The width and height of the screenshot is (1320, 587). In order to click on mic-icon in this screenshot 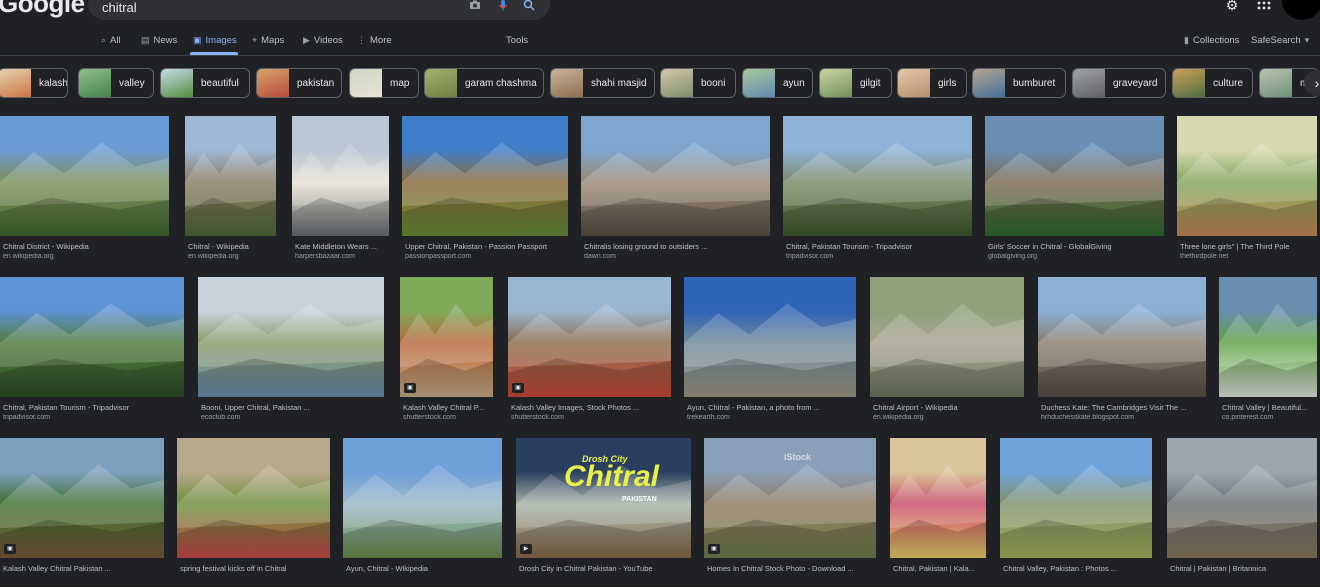, I will do `click(503, 6)`.